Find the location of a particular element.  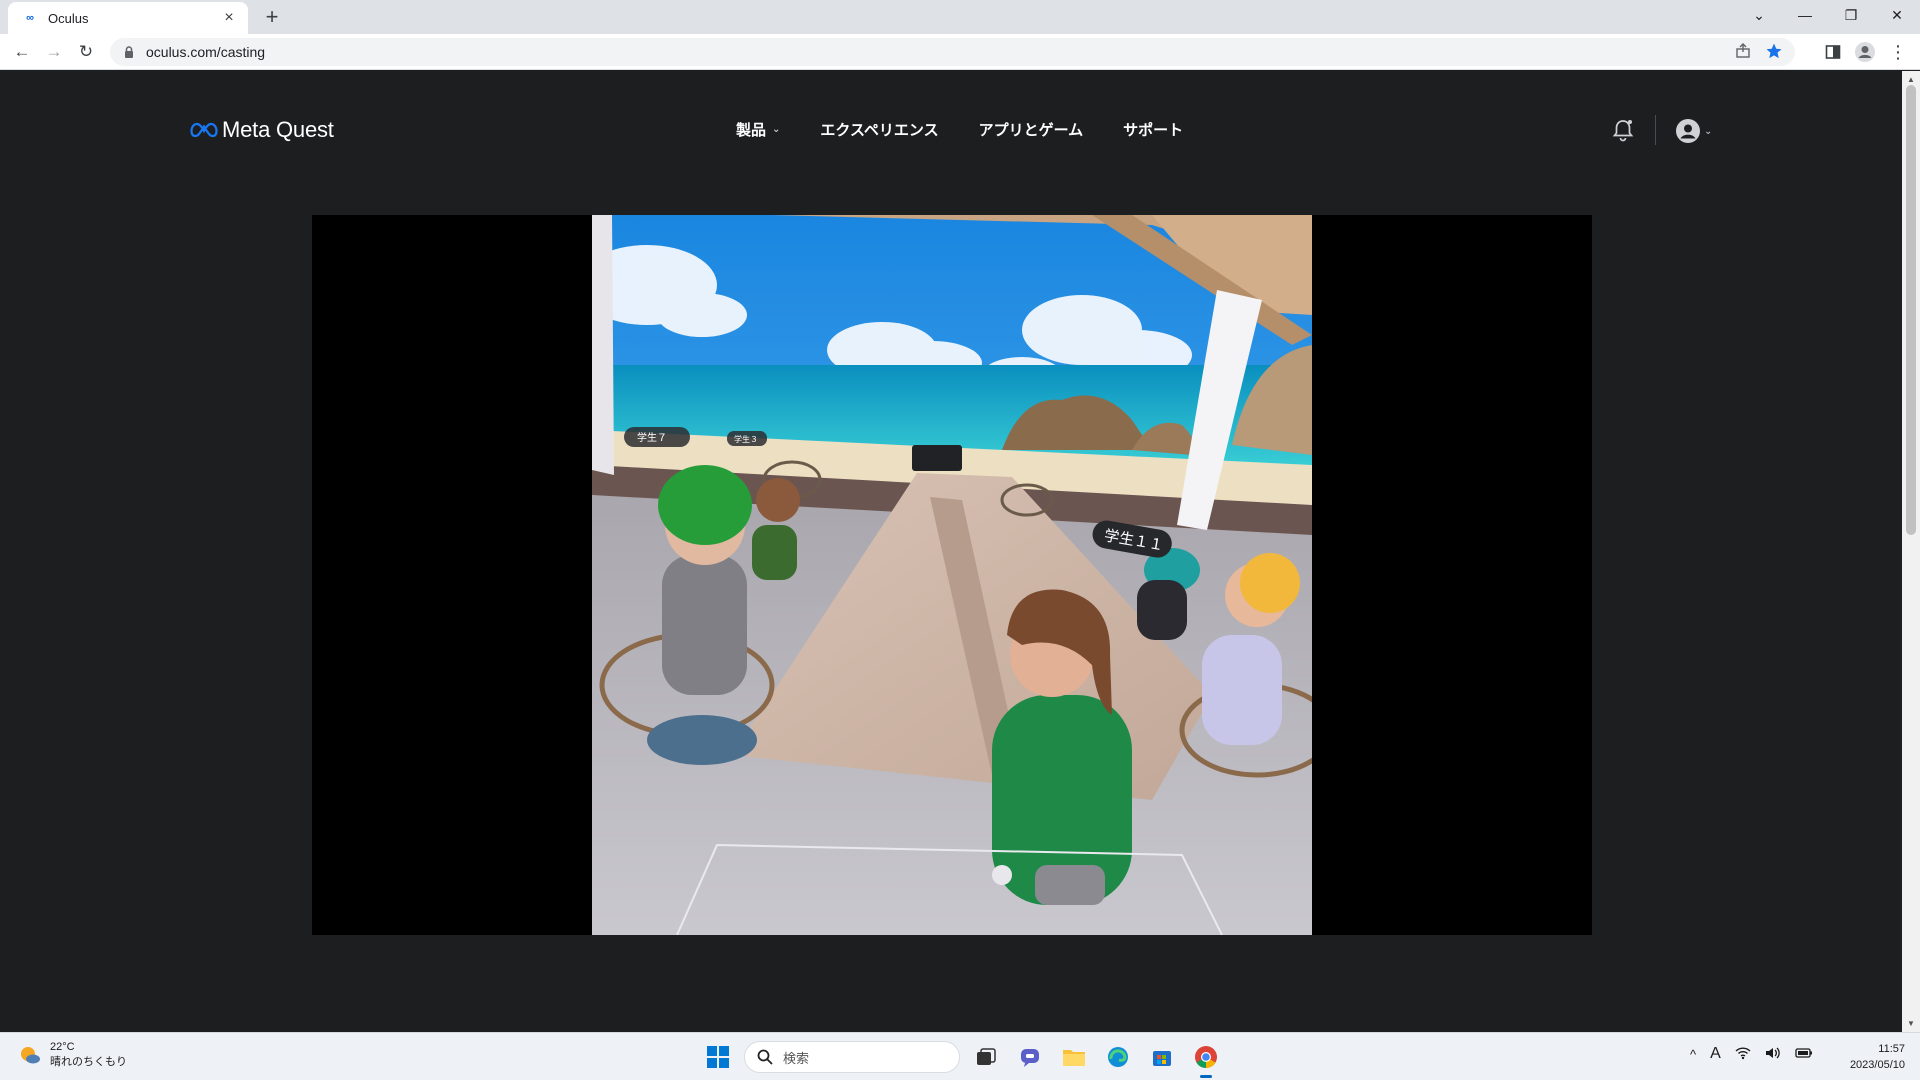

windows-start-icon is located at coordinates (718, 1057).